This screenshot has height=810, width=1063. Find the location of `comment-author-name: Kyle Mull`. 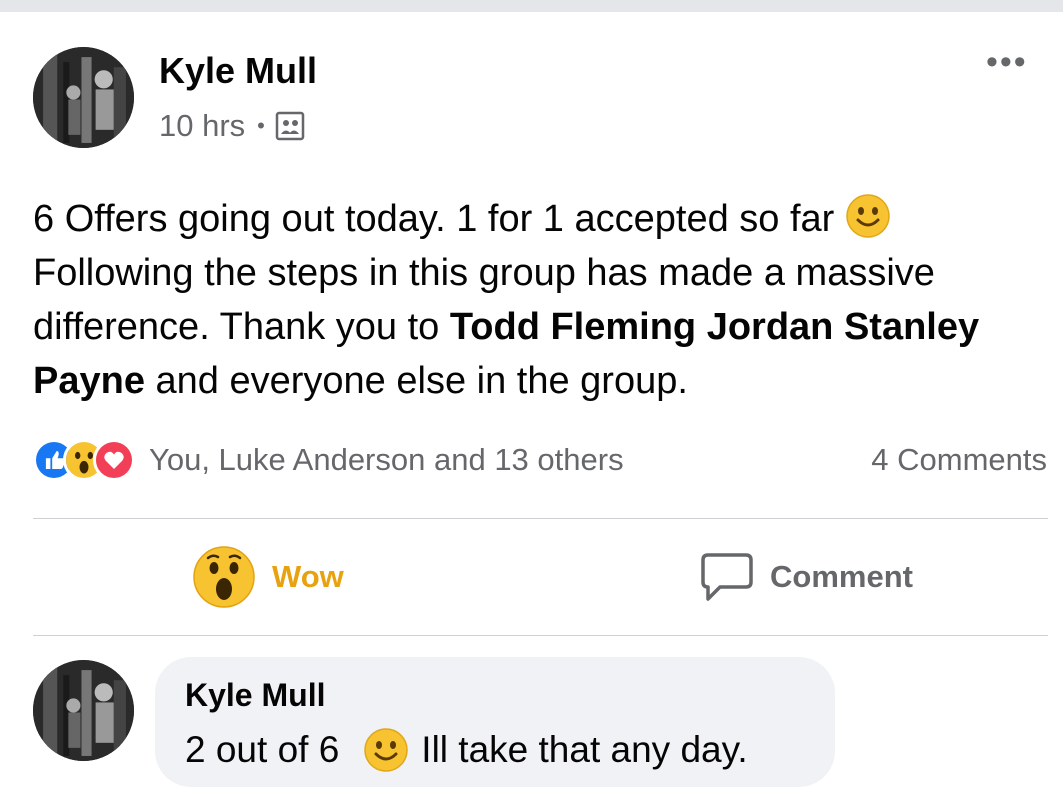

comment-author-name: Kyle Mull is located at coordinates (255, 695).